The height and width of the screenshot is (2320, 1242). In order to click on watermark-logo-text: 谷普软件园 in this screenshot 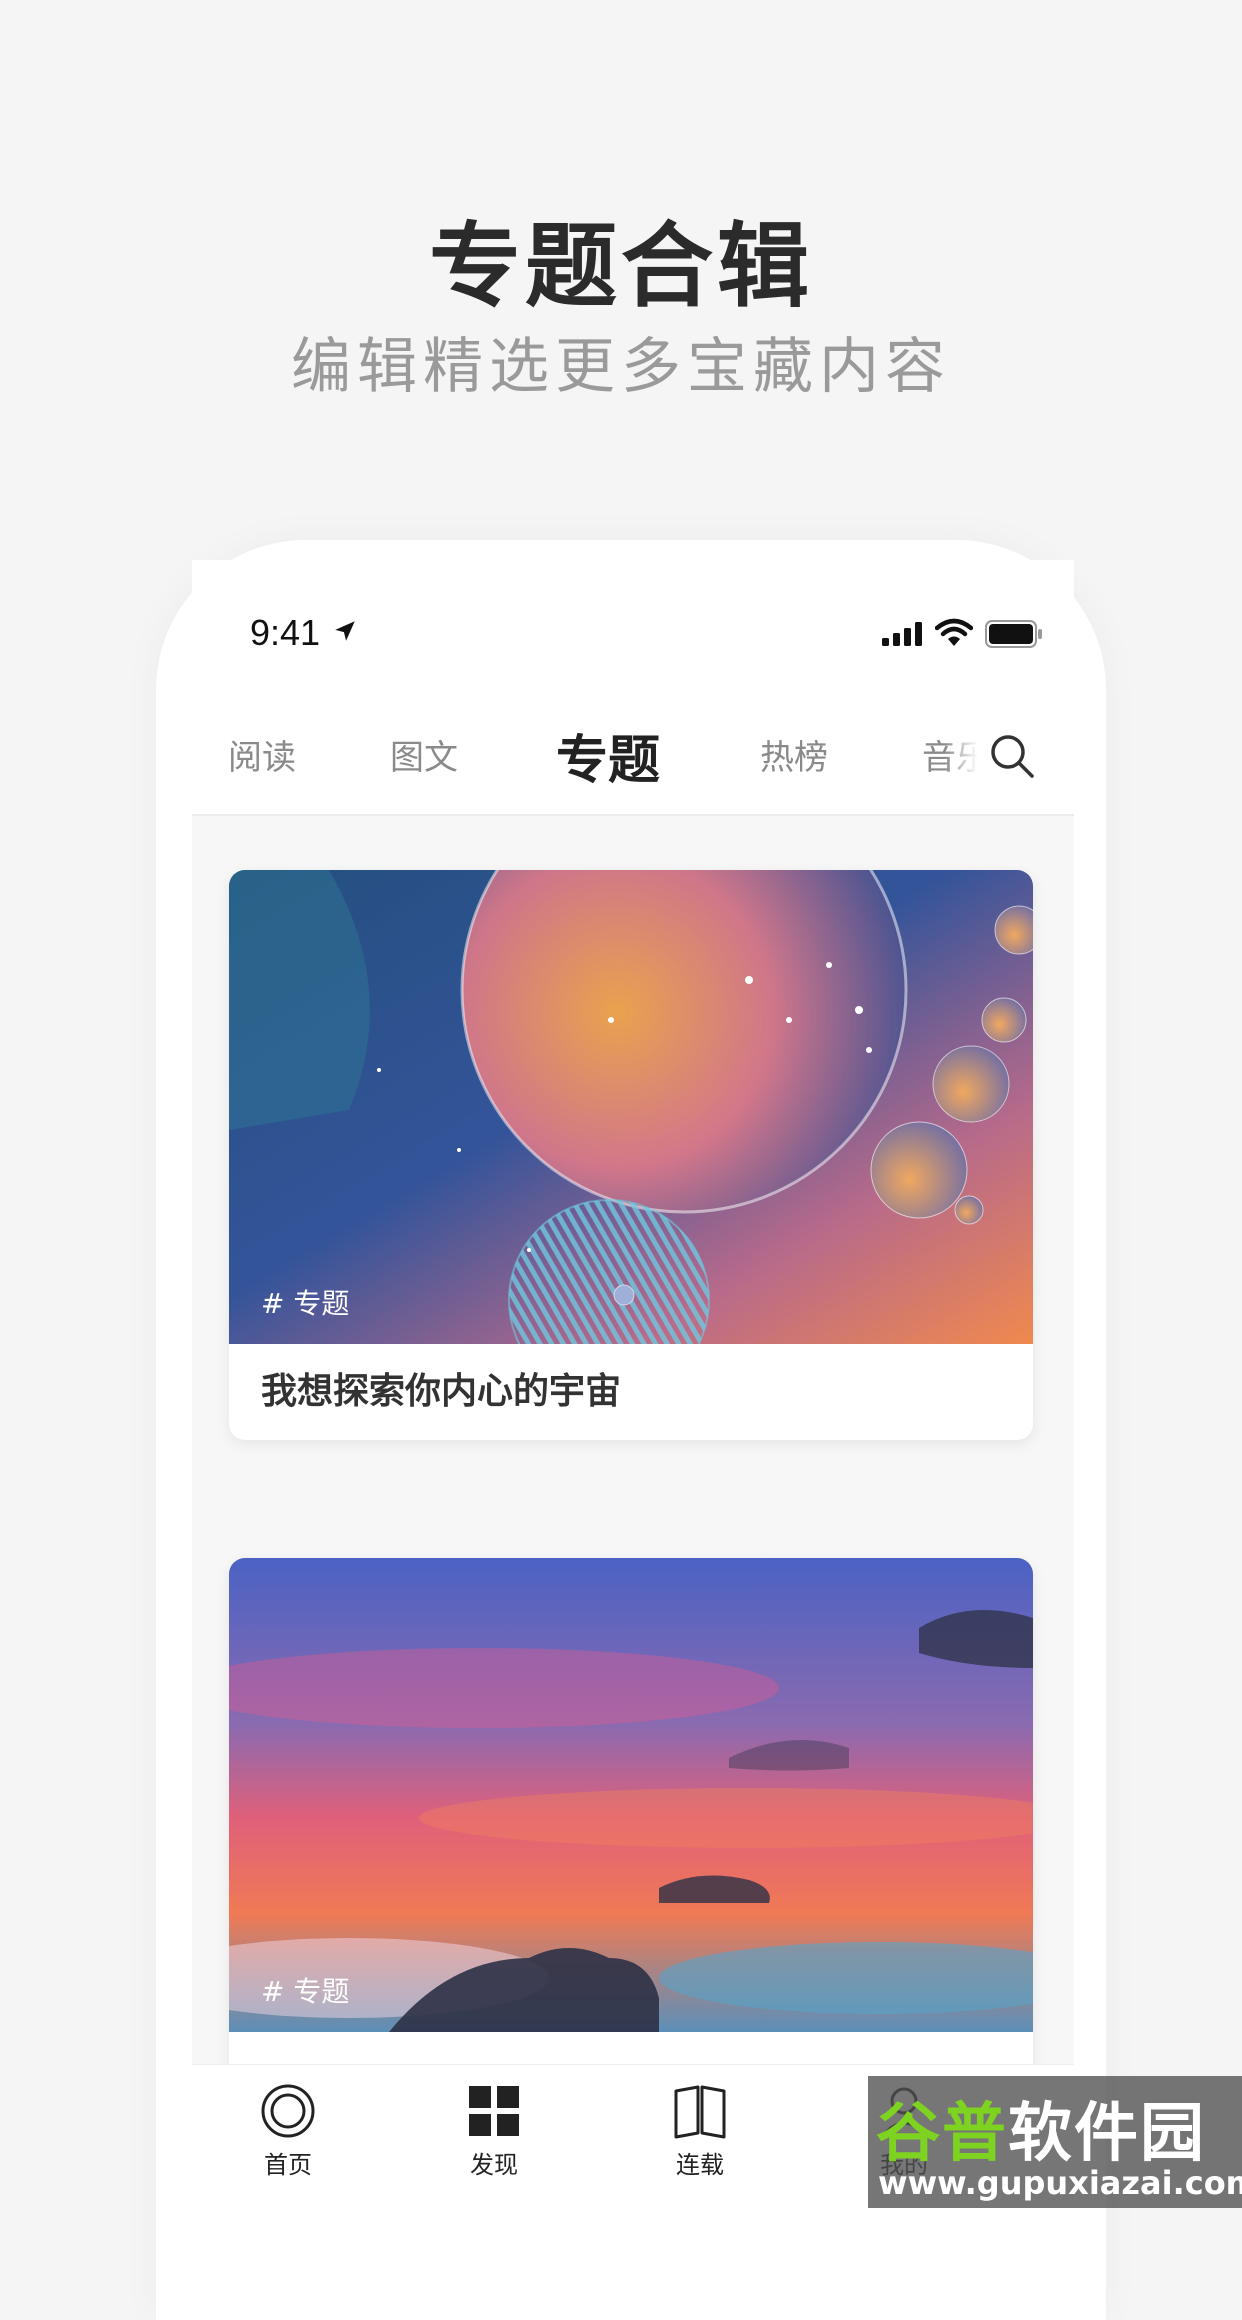, I will do `click(1041, 2128)`.